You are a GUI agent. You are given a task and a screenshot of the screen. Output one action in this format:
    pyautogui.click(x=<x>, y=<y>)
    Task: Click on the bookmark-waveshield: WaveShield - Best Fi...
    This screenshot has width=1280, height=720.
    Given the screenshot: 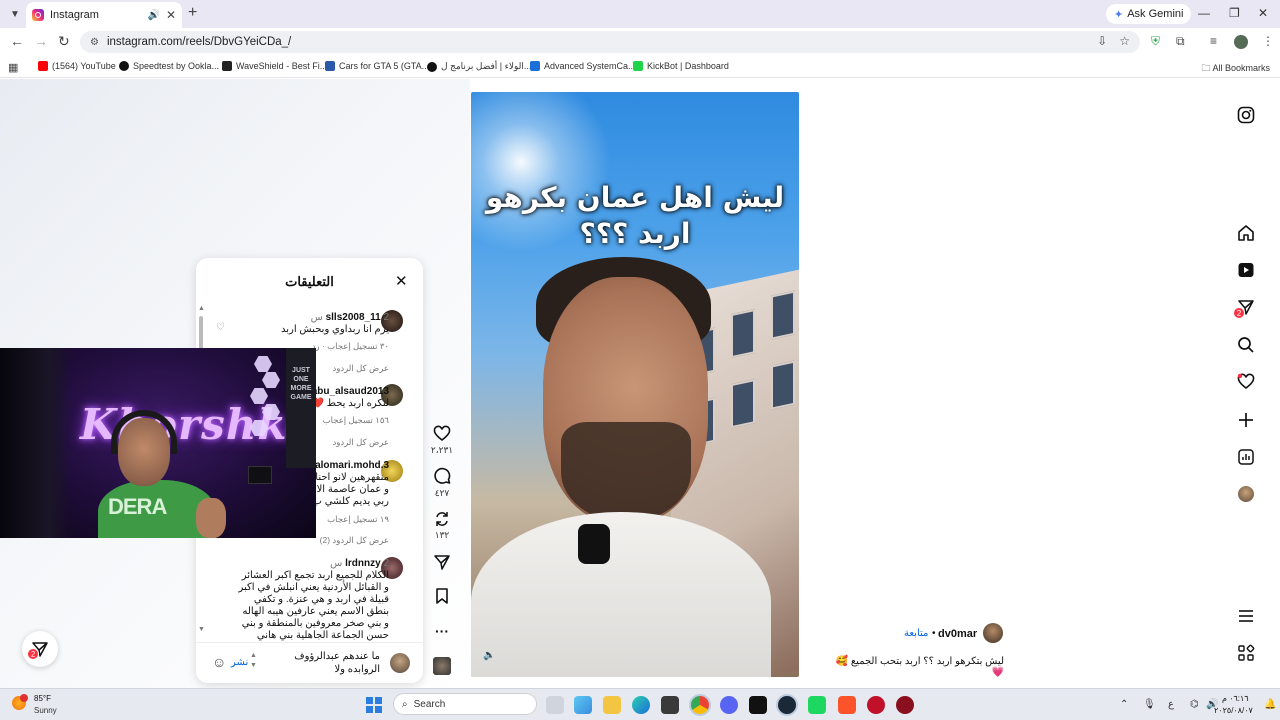 What is the action you would take?
    pyautogui.click(x=274, y=66)
    